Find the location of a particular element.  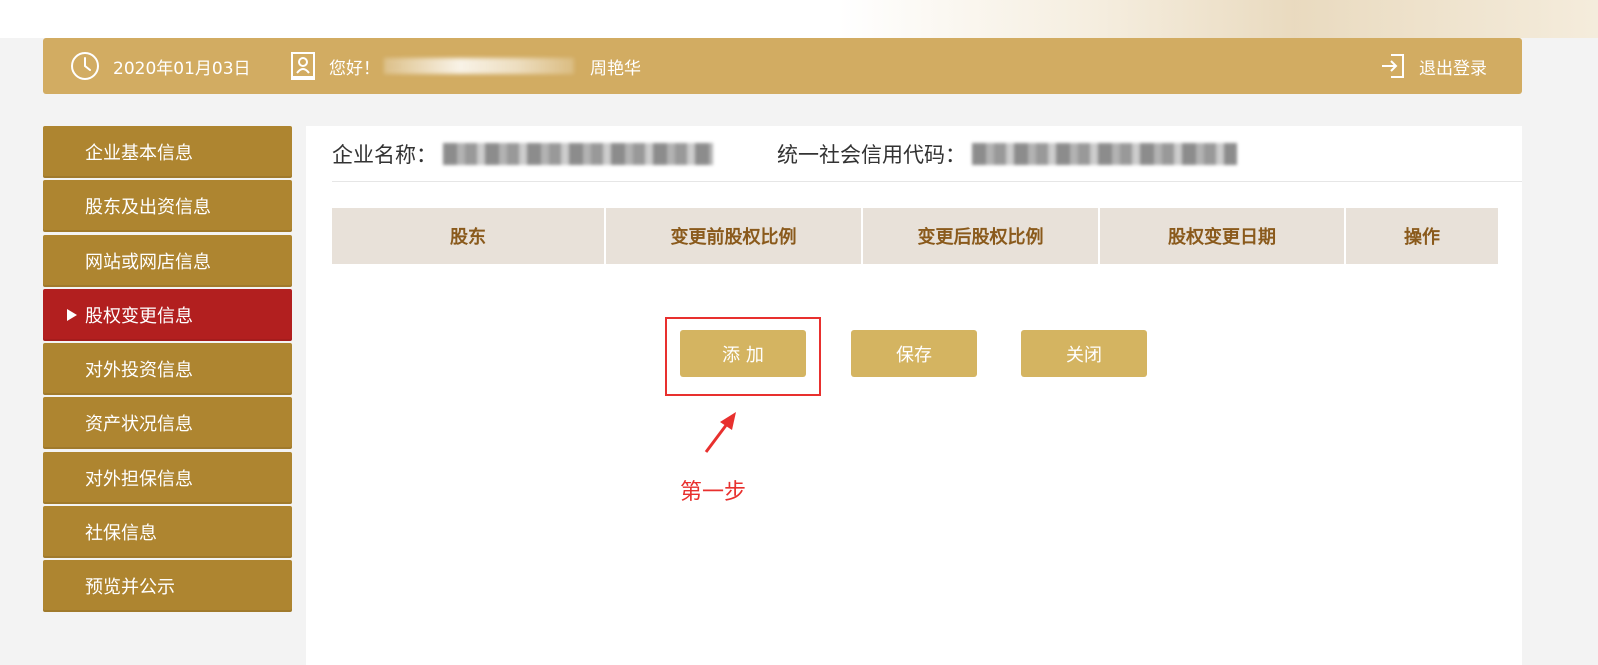

equity-change-table-header: 股东 变更前股权比例 变更后股权比例 股权变更日期 操作 is located at coordinates (915, 236).